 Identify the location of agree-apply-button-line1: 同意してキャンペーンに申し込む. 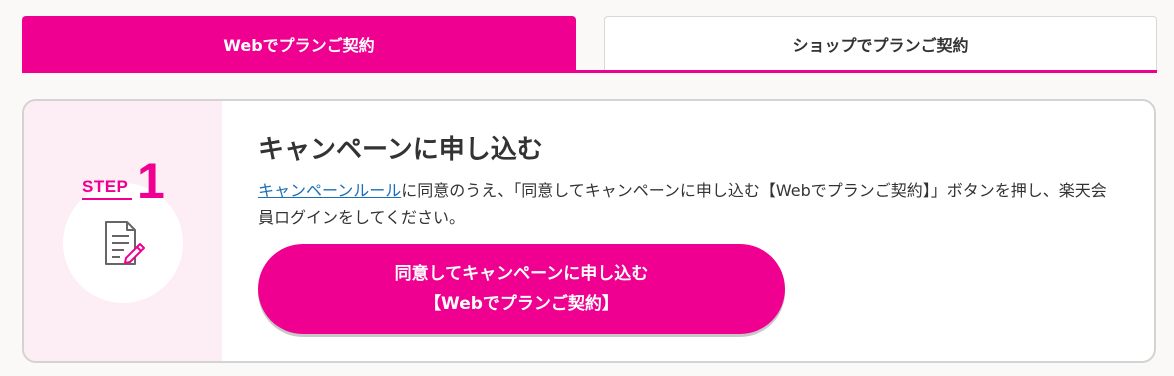
(521, 274).